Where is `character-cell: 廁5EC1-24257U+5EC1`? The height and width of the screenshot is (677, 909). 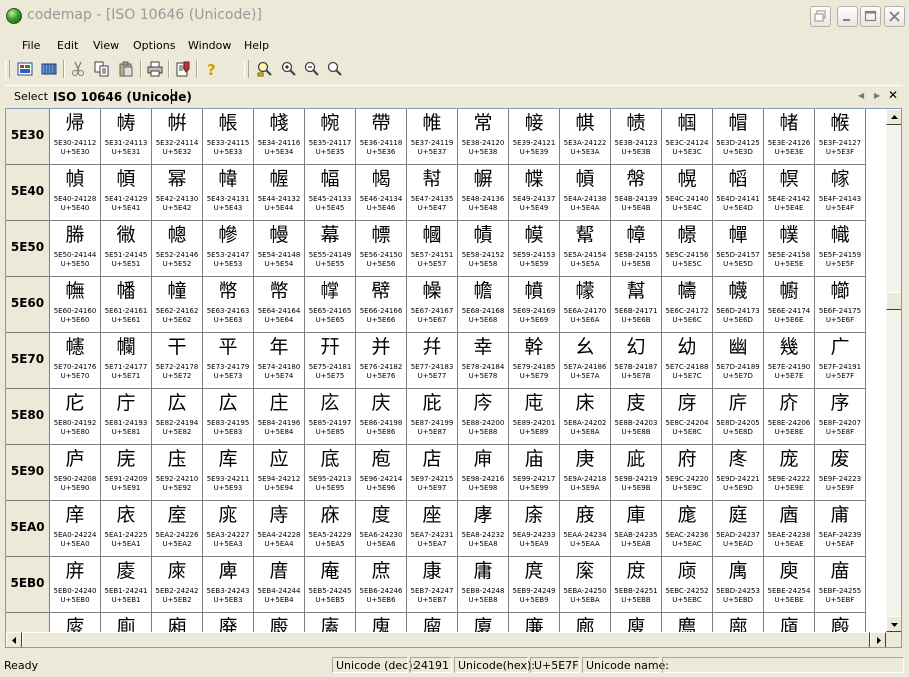
character-cell: 廁5EC1-24257U+5EC1 is located at coordinates (126, 622).